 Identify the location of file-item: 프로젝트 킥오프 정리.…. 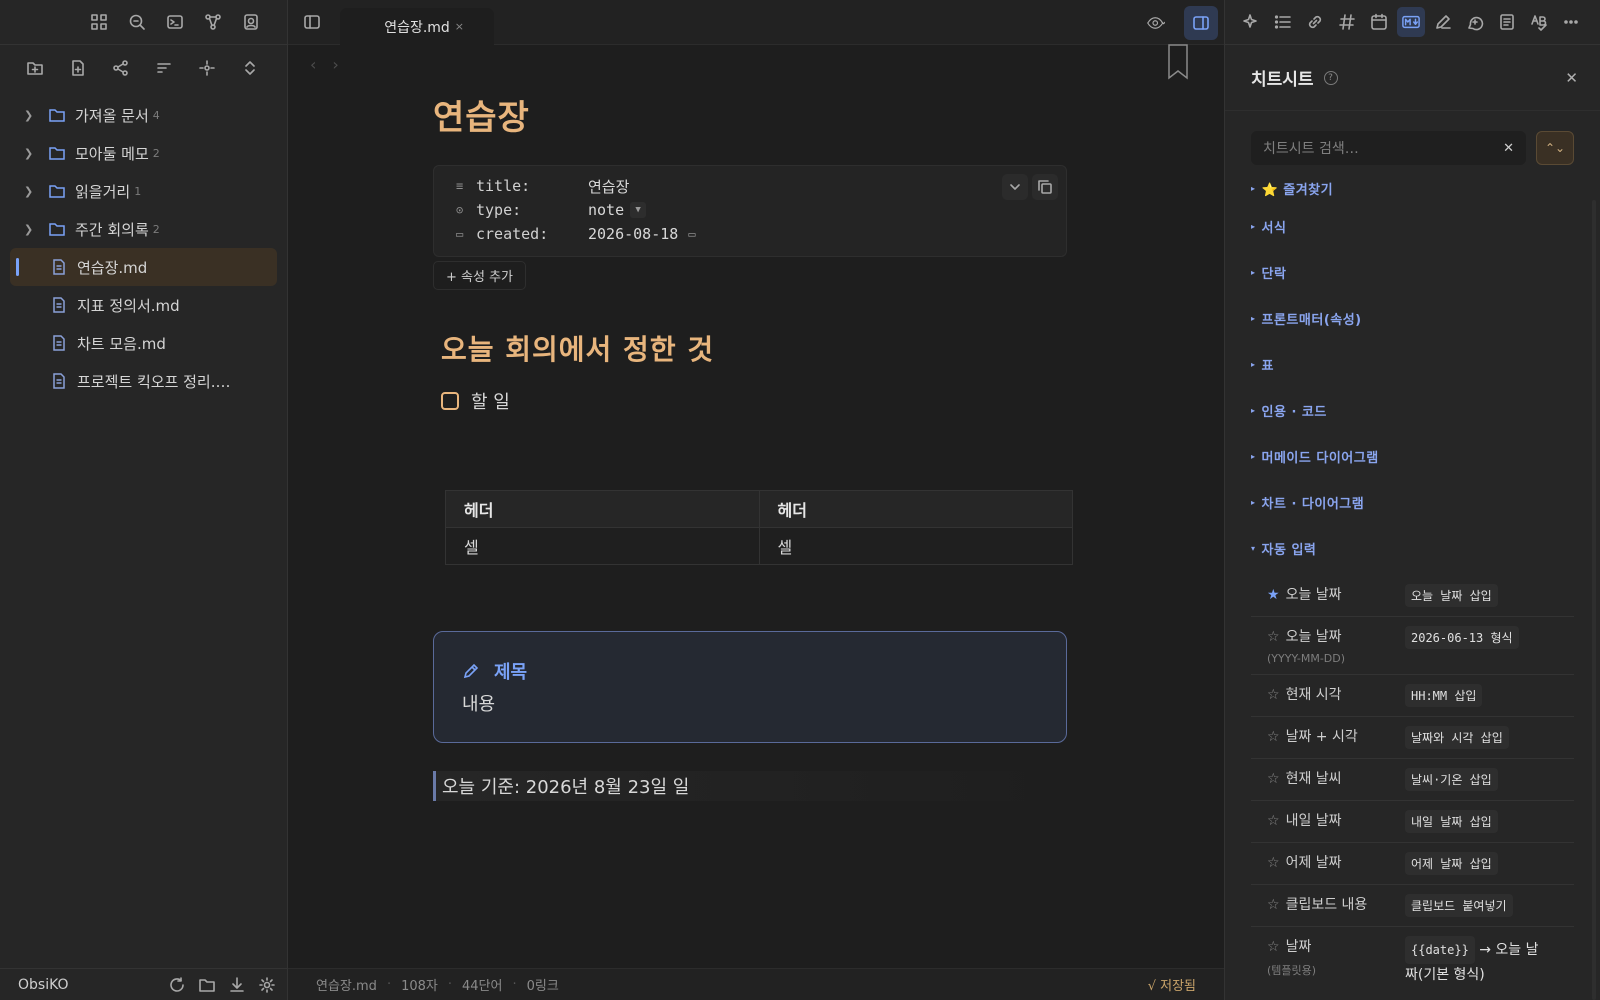
(143, 381).